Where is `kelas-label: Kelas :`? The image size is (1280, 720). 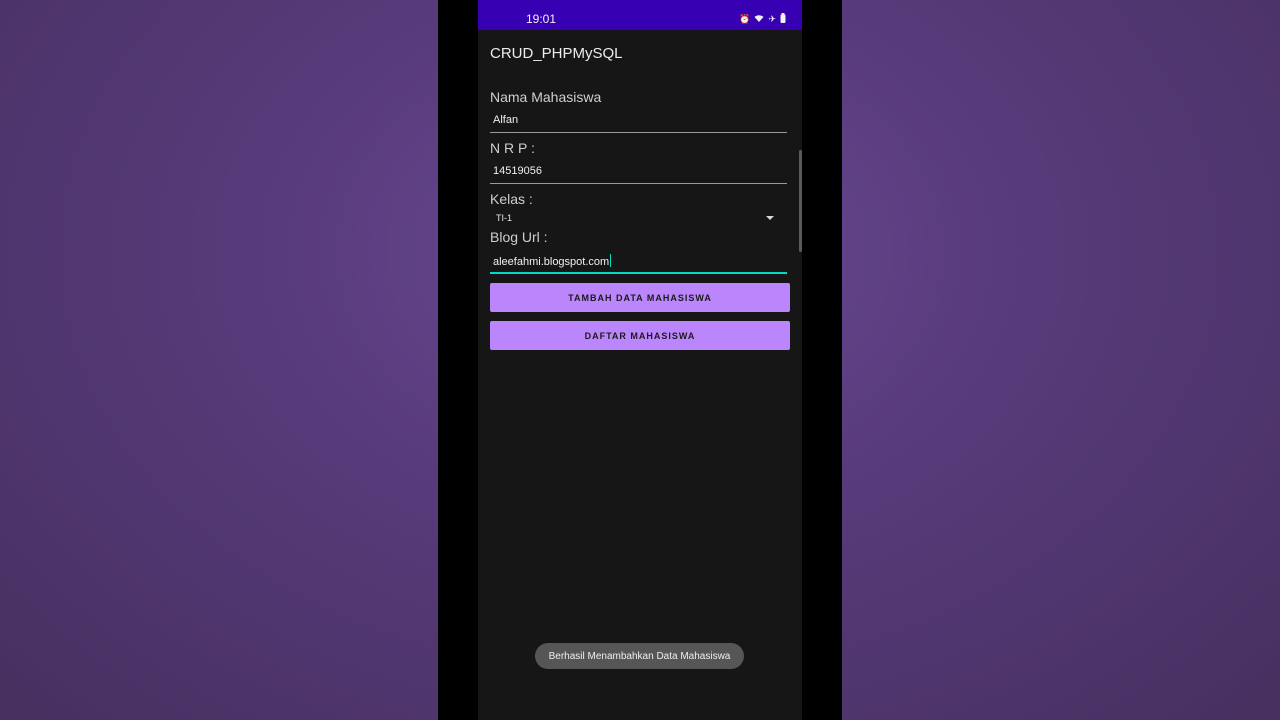
kelas-label: Kelas : is located at coordinates (511, 199).